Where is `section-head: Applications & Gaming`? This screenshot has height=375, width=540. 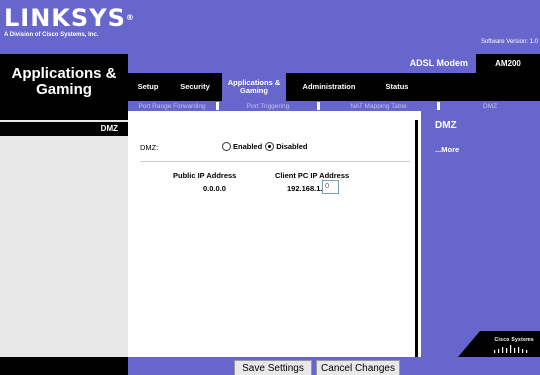 section-head: Applications & Gaming is located at coordinates (64, 92).